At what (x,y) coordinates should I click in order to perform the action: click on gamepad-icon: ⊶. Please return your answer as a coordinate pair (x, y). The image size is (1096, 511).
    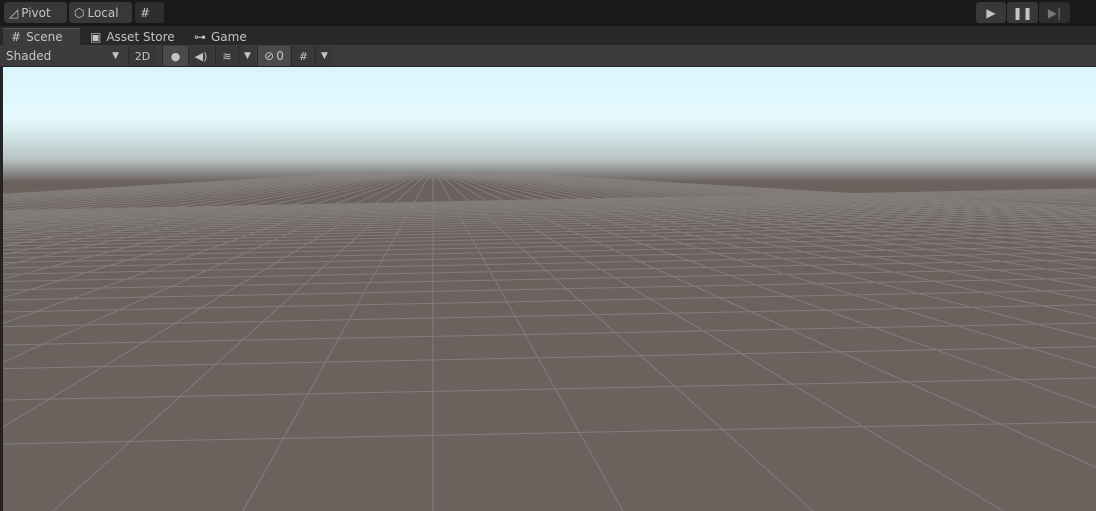
    Looking at the image, I should click on (200, 36).